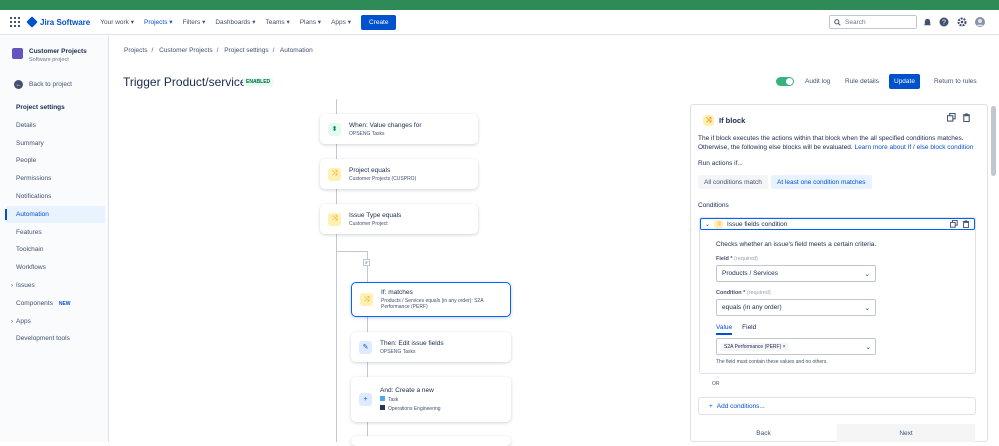  What do you see at coordinates (194, 22) in the screenshot?
I see `nav-filters: Filters ▾` at bounding box center [194, 22].